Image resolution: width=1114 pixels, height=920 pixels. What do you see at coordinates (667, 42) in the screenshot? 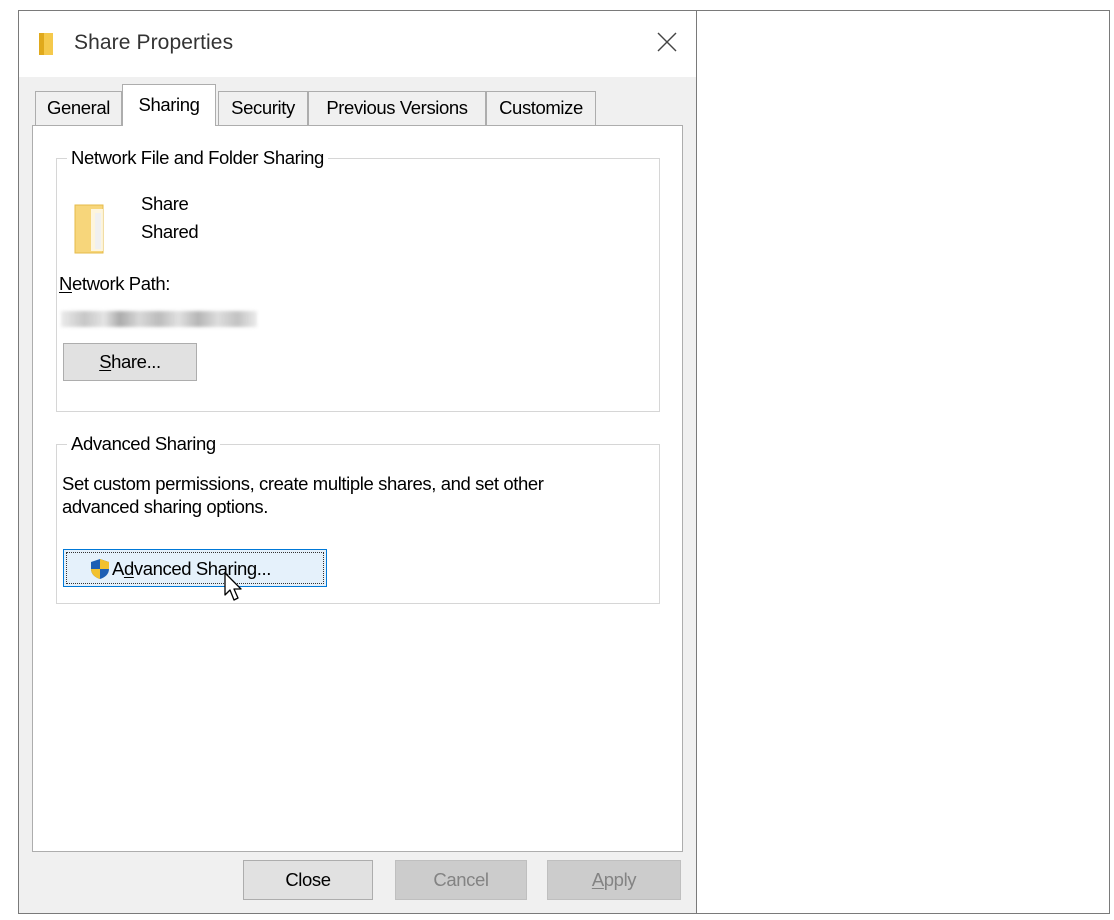
I see `close-icon` at bounding box center [667, 42].